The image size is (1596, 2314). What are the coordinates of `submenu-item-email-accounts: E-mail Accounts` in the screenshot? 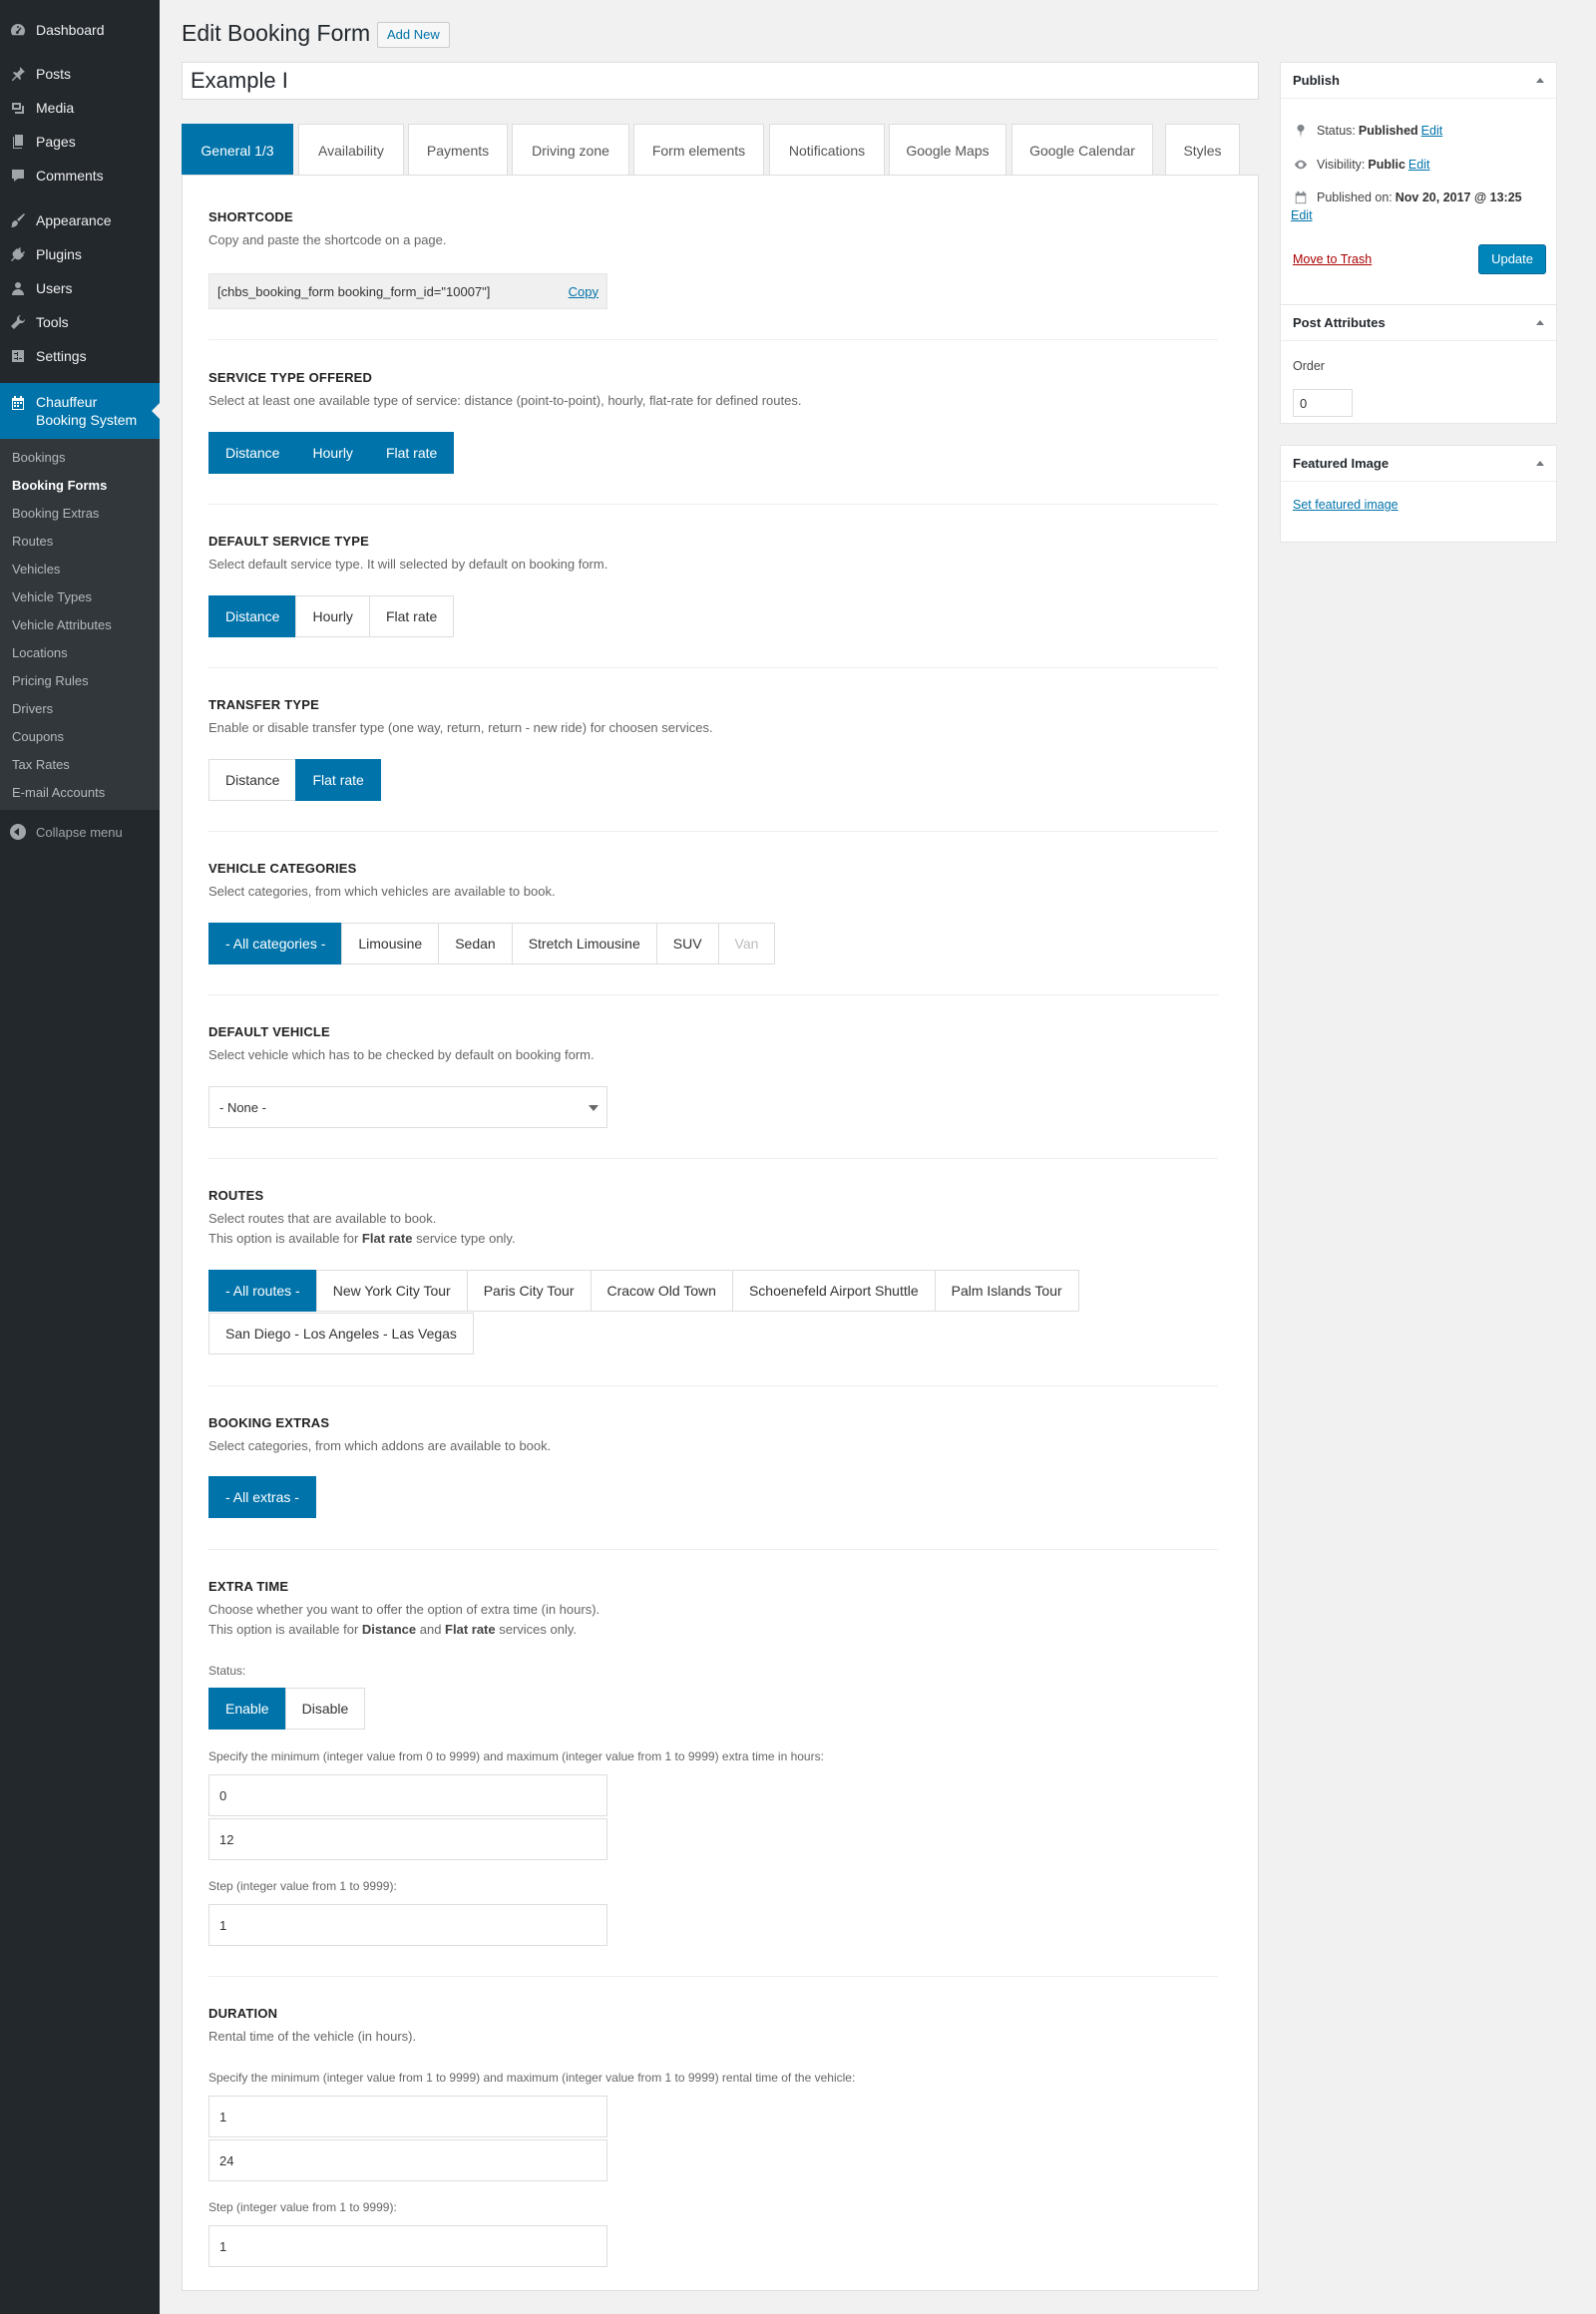 It's located at (58, 792).